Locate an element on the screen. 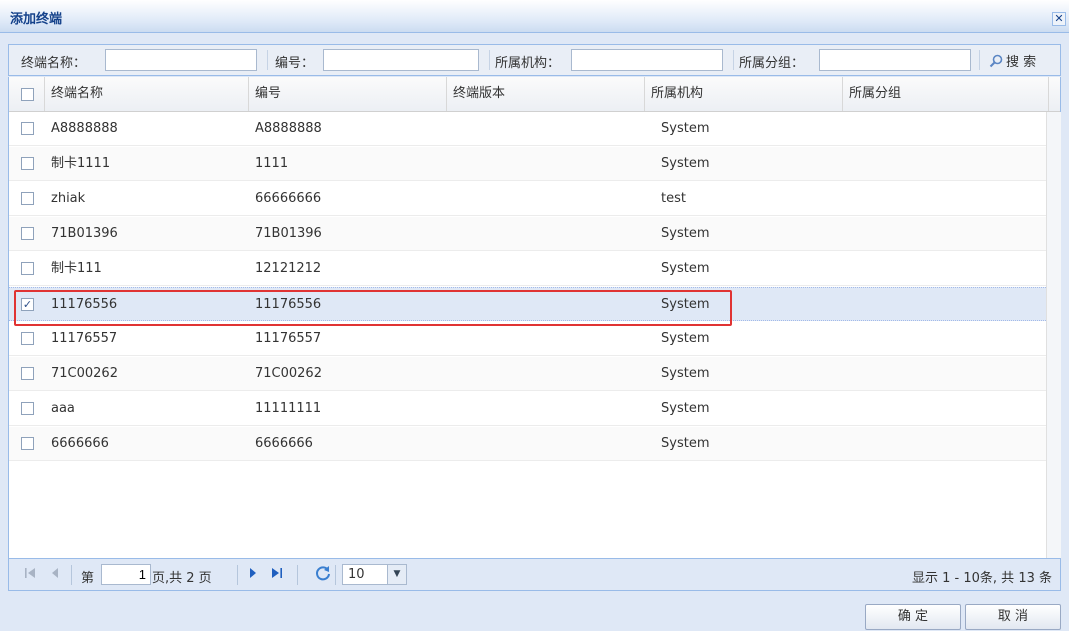 The image size is (1069, 631). column-header-group: 所属分组 is located at coordinates (946, 94).